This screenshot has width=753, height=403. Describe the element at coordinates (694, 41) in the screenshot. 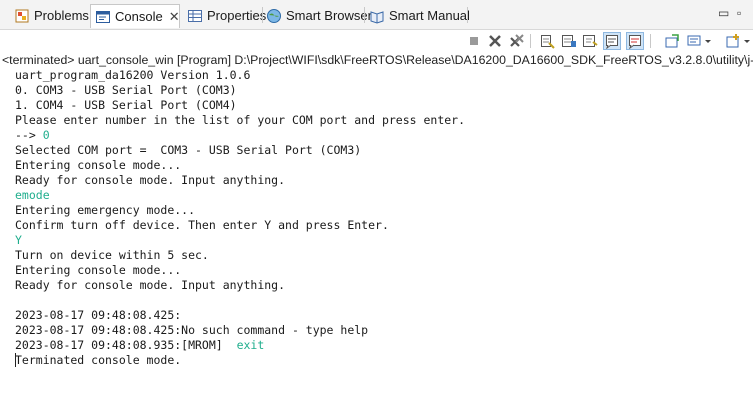

I see `display-console-icon` at that location.